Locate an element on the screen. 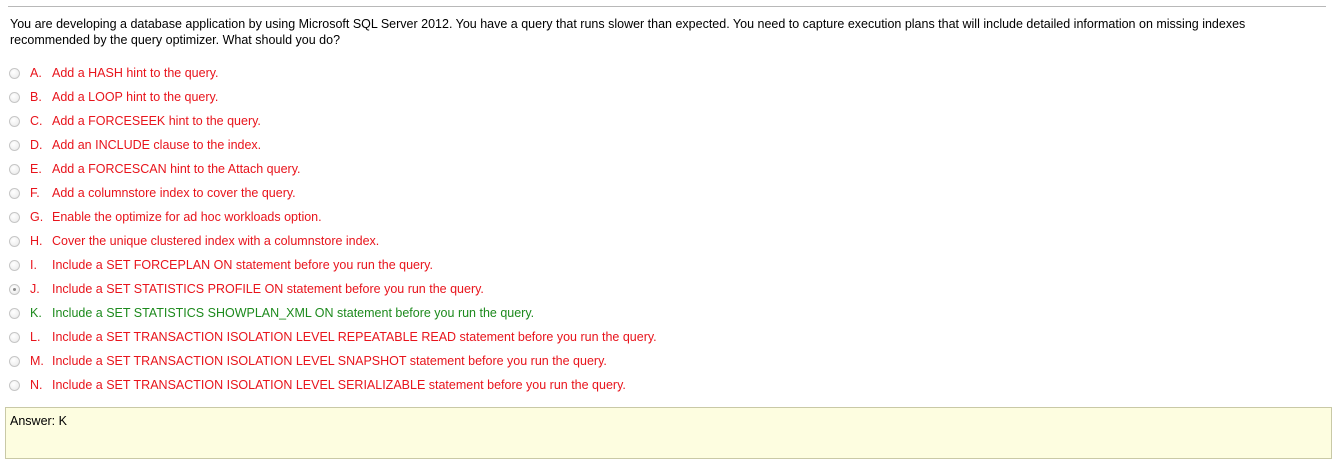 The height and width of the screenshot is (470, 1342). option-letter: J. is located at coordinates (35, 289).